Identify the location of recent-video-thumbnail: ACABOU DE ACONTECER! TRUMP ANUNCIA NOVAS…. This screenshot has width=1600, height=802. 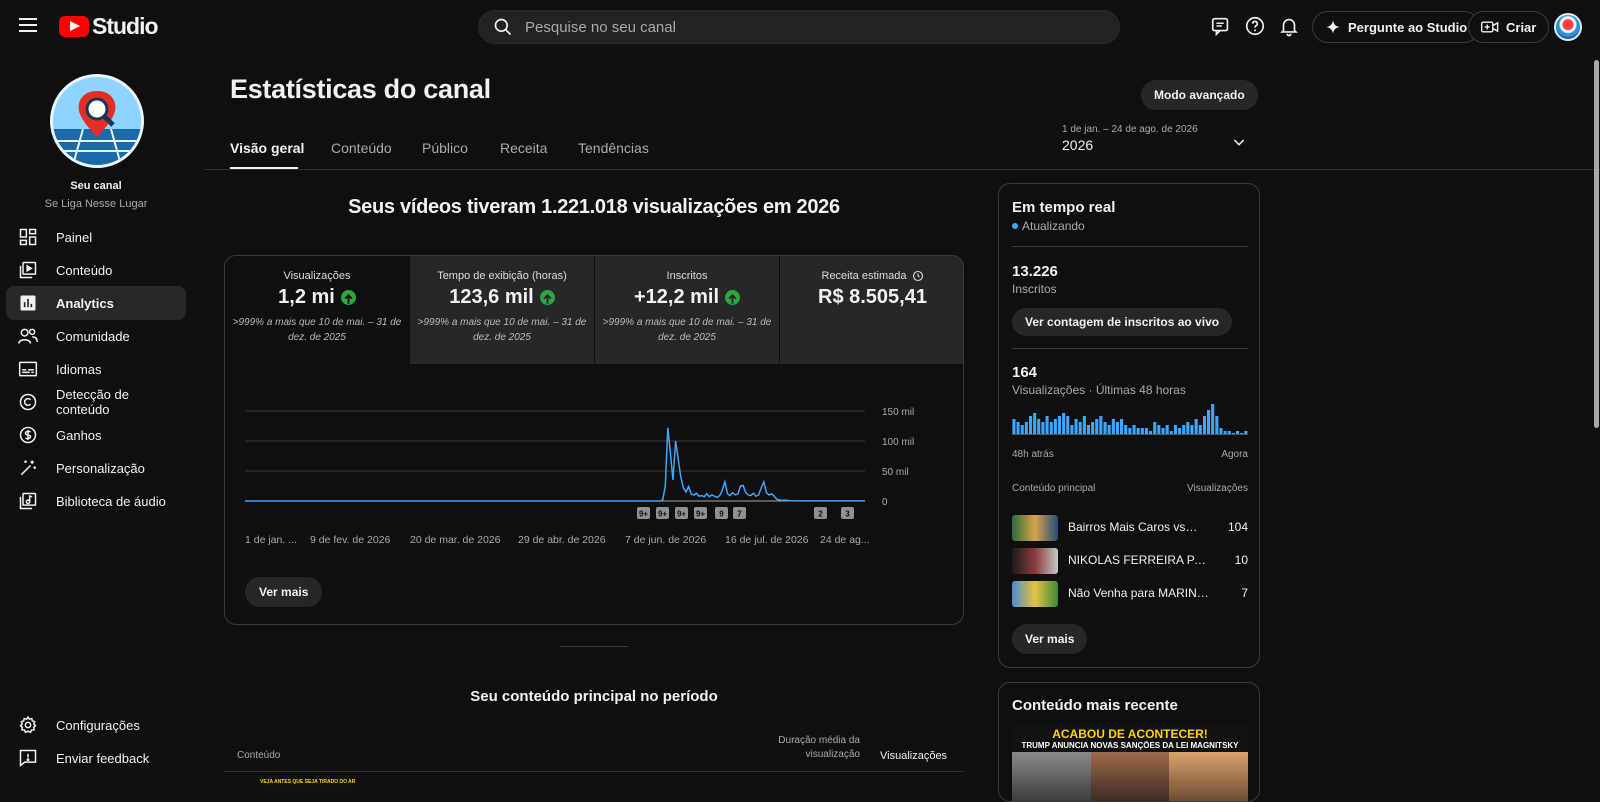
(1130, 763).